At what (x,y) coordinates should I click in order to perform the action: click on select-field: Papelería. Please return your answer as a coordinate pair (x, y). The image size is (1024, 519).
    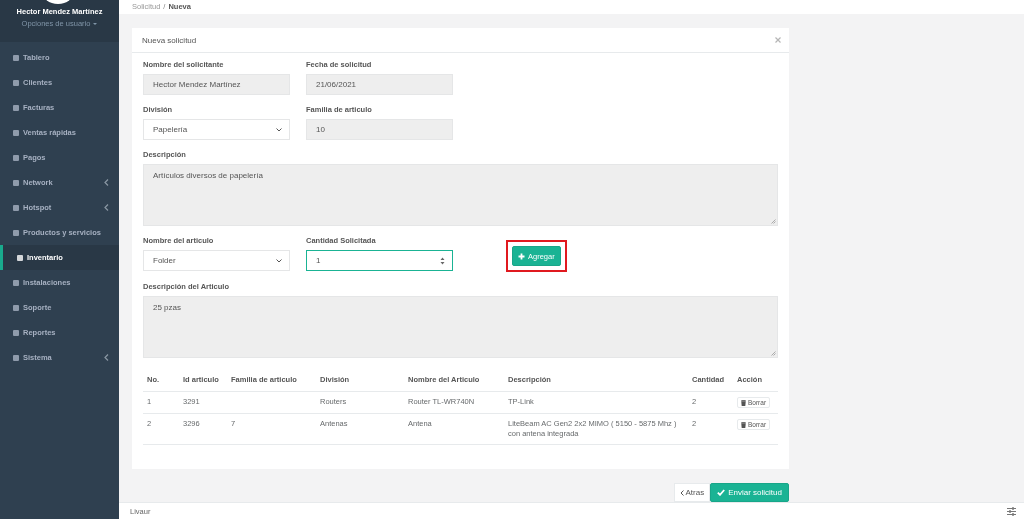
    Looking at the image, I should click on (216, 129).